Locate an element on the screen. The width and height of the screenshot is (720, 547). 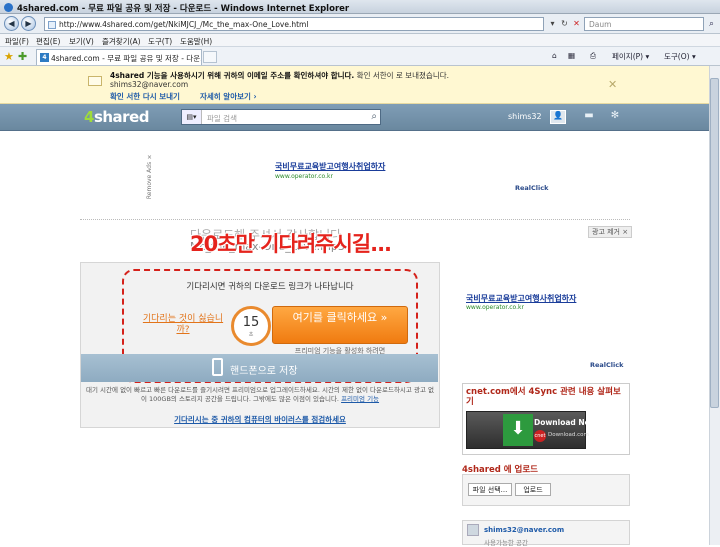
file-search-input: ▤▾ 파일 검색 ⌕ is located at coordinates (281, 117).